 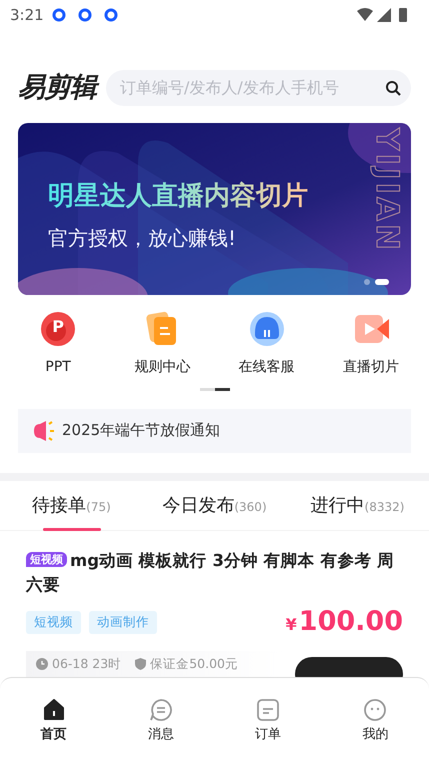 What do you see at coordinates (370, 343) in the screenshot?
I see `shortcut-item: 直播切片` at bounding box center [370, 343].